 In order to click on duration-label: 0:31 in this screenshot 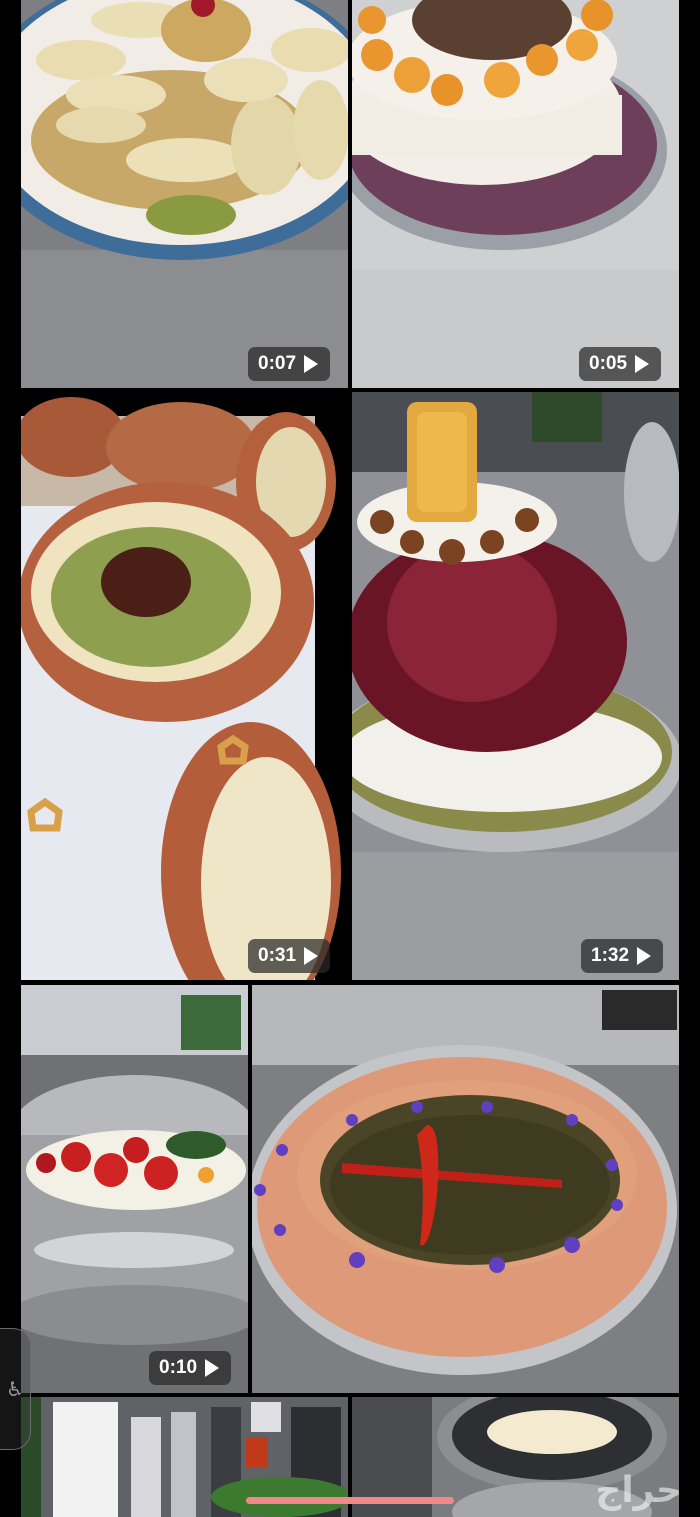, I will do `click(277, 955)`.